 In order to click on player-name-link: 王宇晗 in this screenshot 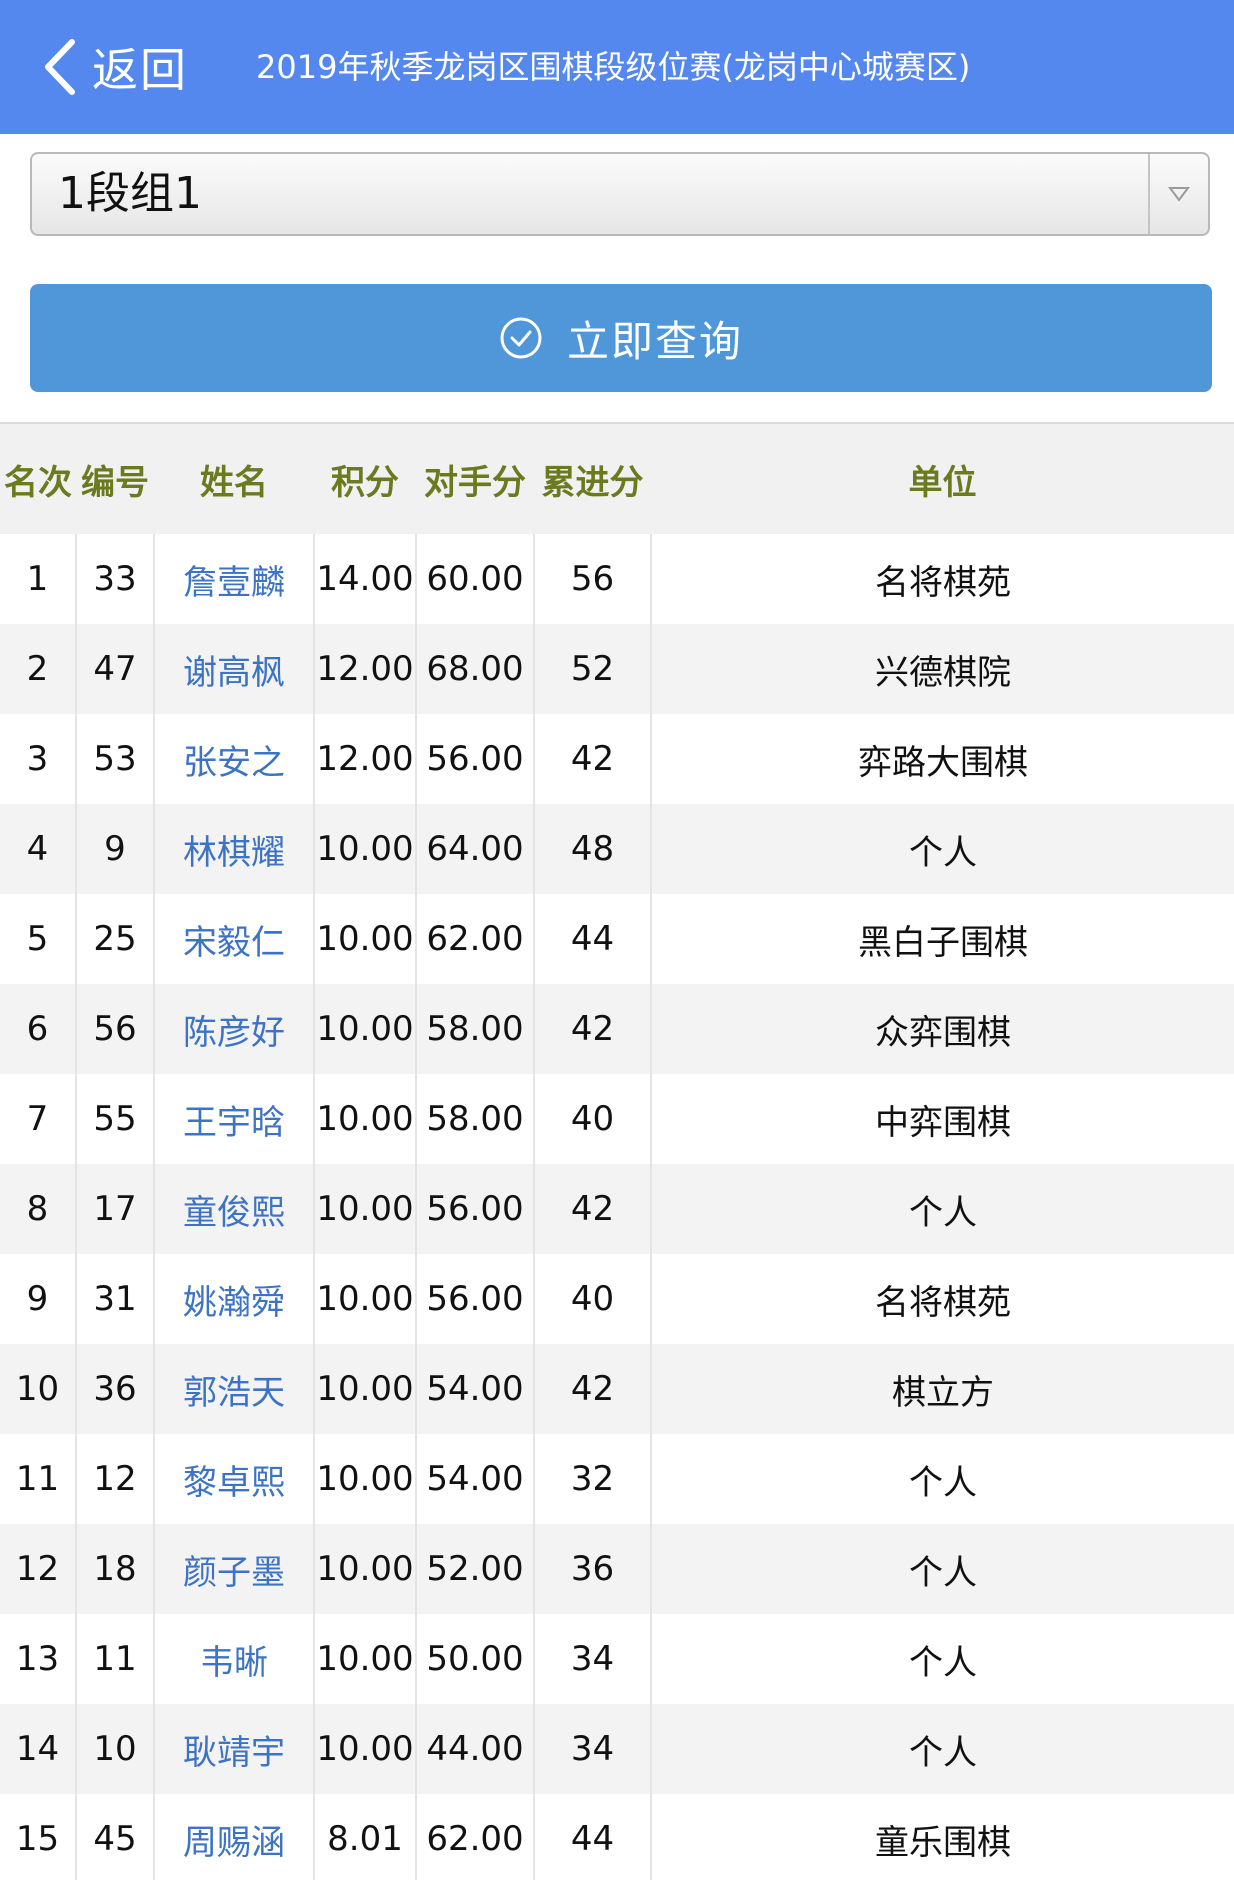, I will do `click(234, 1119)`.